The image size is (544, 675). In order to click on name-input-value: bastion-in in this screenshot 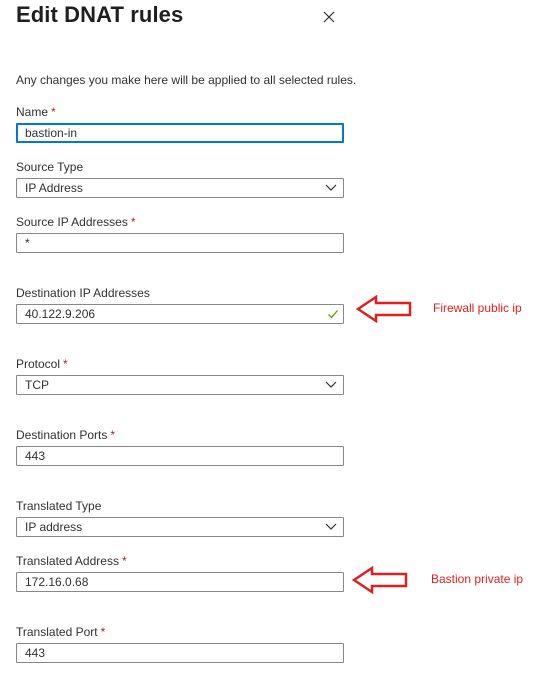, I will do `click(51, 133)`.